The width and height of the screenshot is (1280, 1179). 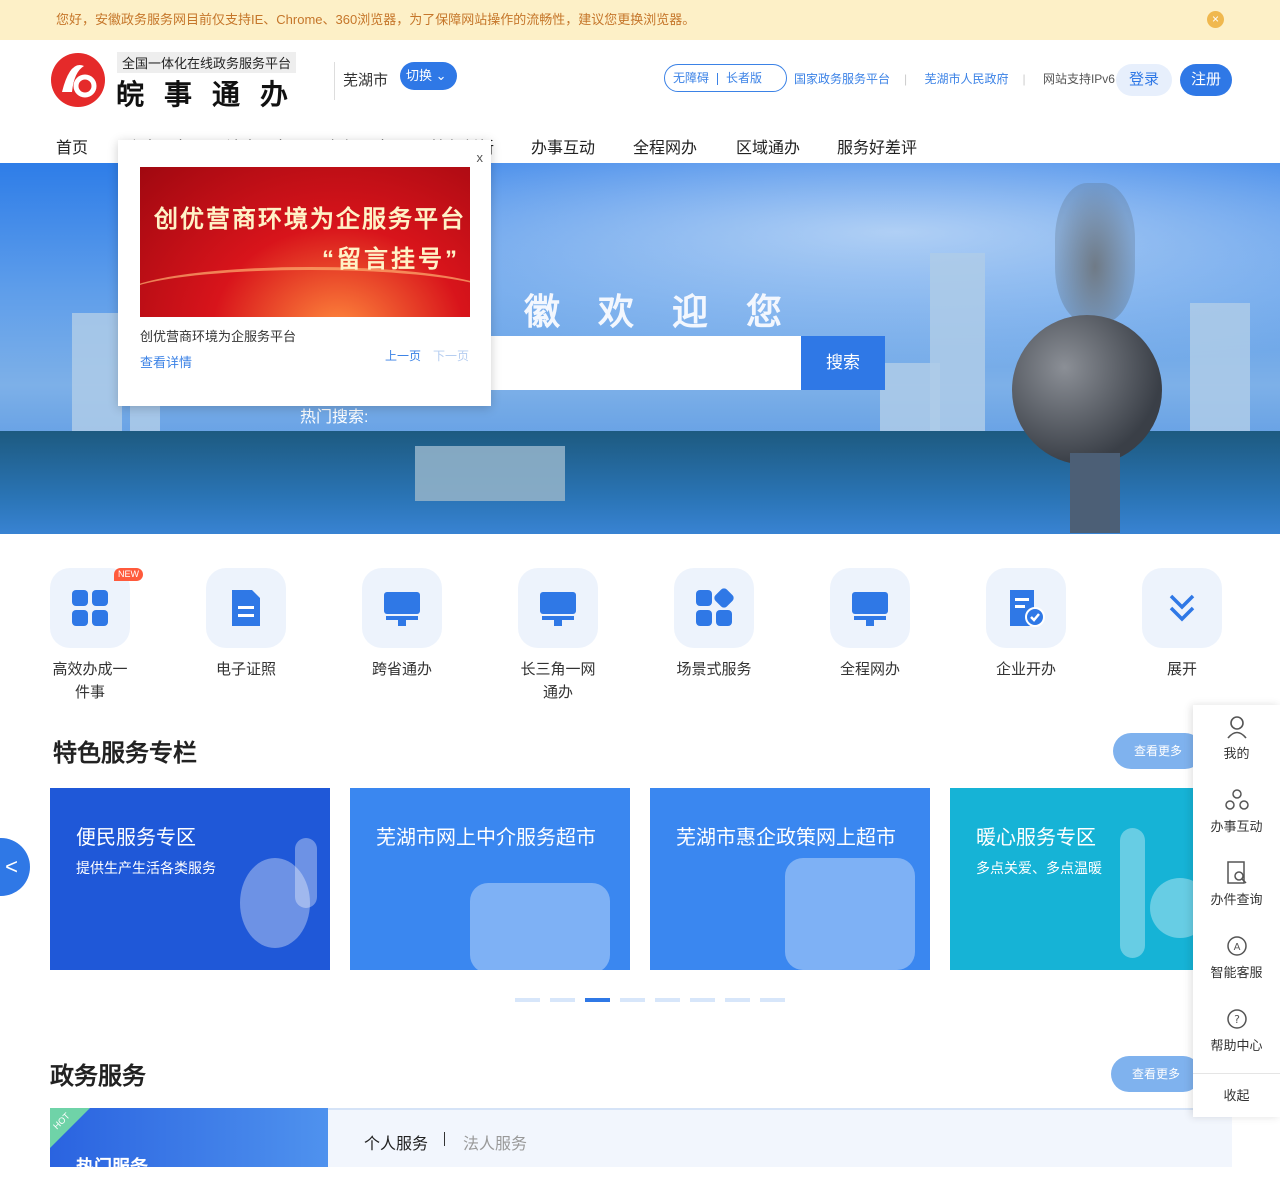 I want to click on card-convenience: 便民服务专区 提供生产生活各类服务, so click(x=190, y=879).